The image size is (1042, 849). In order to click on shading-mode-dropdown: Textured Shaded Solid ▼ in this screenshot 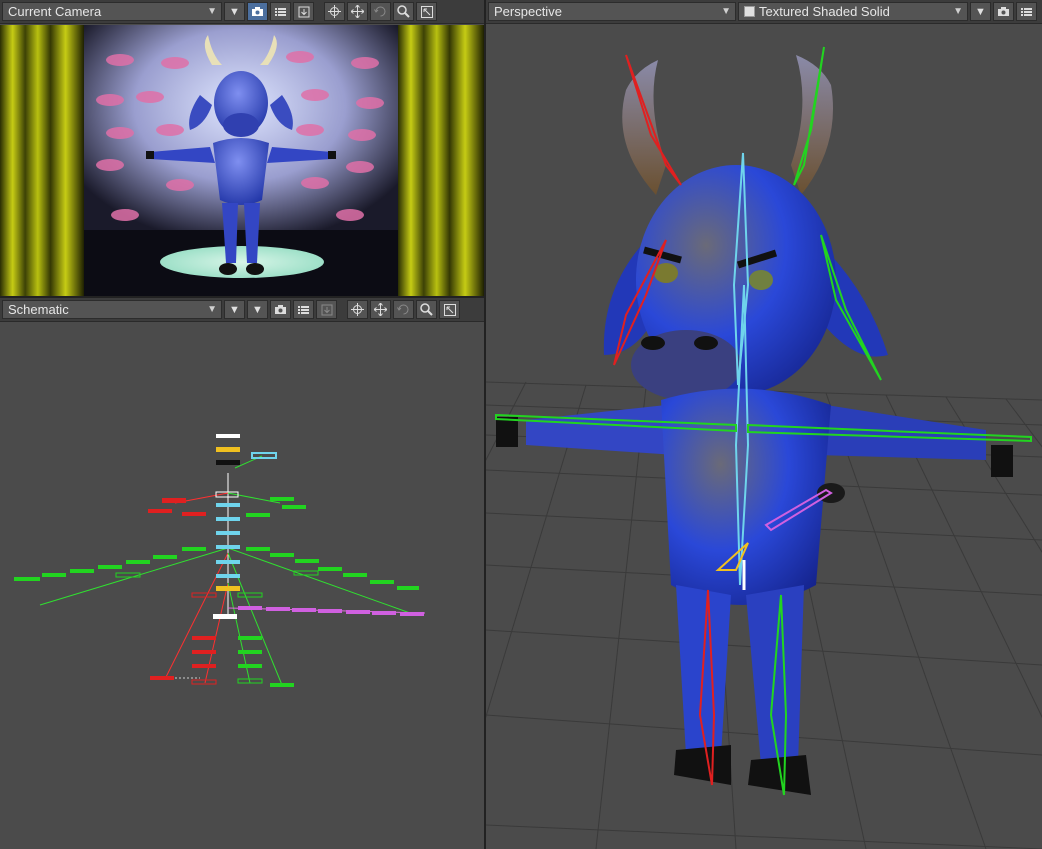, I will do `click(853, 11)`.